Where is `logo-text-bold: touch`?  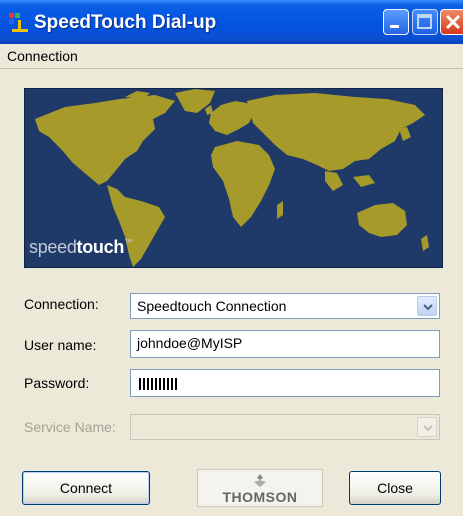
logo-text-bold: touch is located at coordinates (100, 247).